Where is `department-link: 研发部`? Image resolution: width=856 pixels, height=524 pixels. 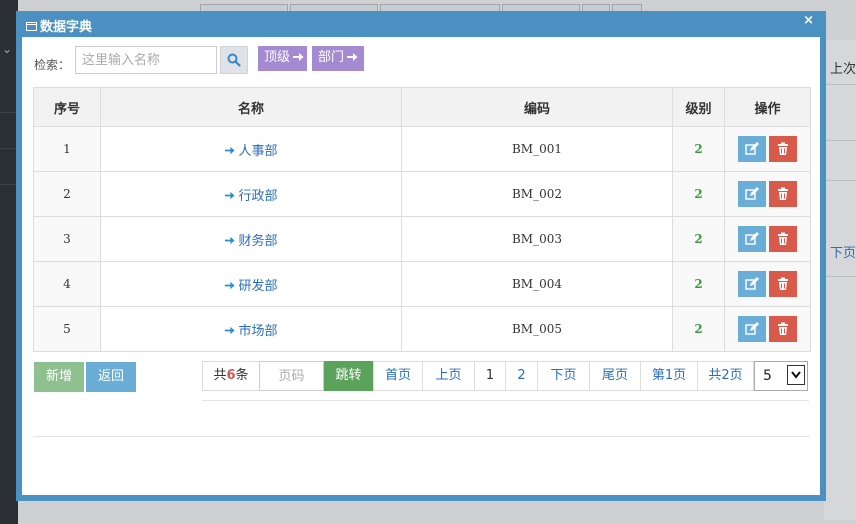 department-link: 研发部 is located at coordinates (251, 286).